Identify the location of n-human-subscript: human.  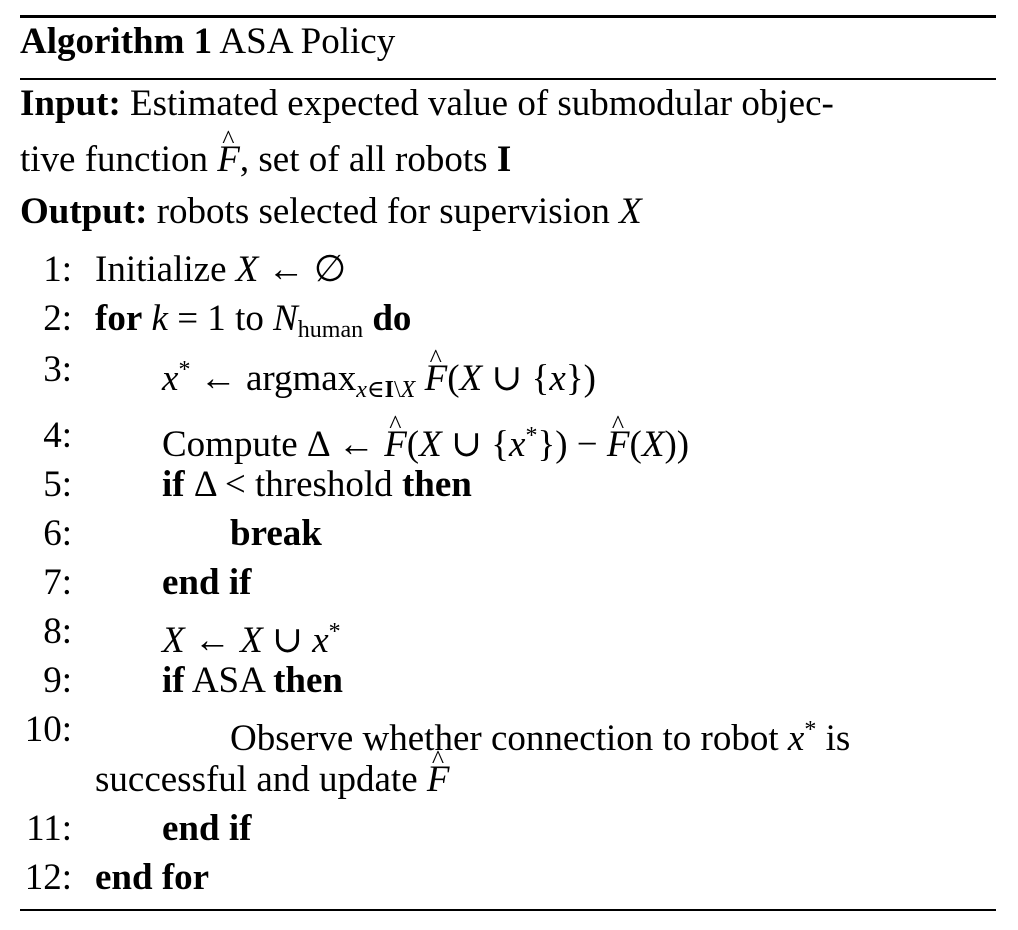
(330, 330).